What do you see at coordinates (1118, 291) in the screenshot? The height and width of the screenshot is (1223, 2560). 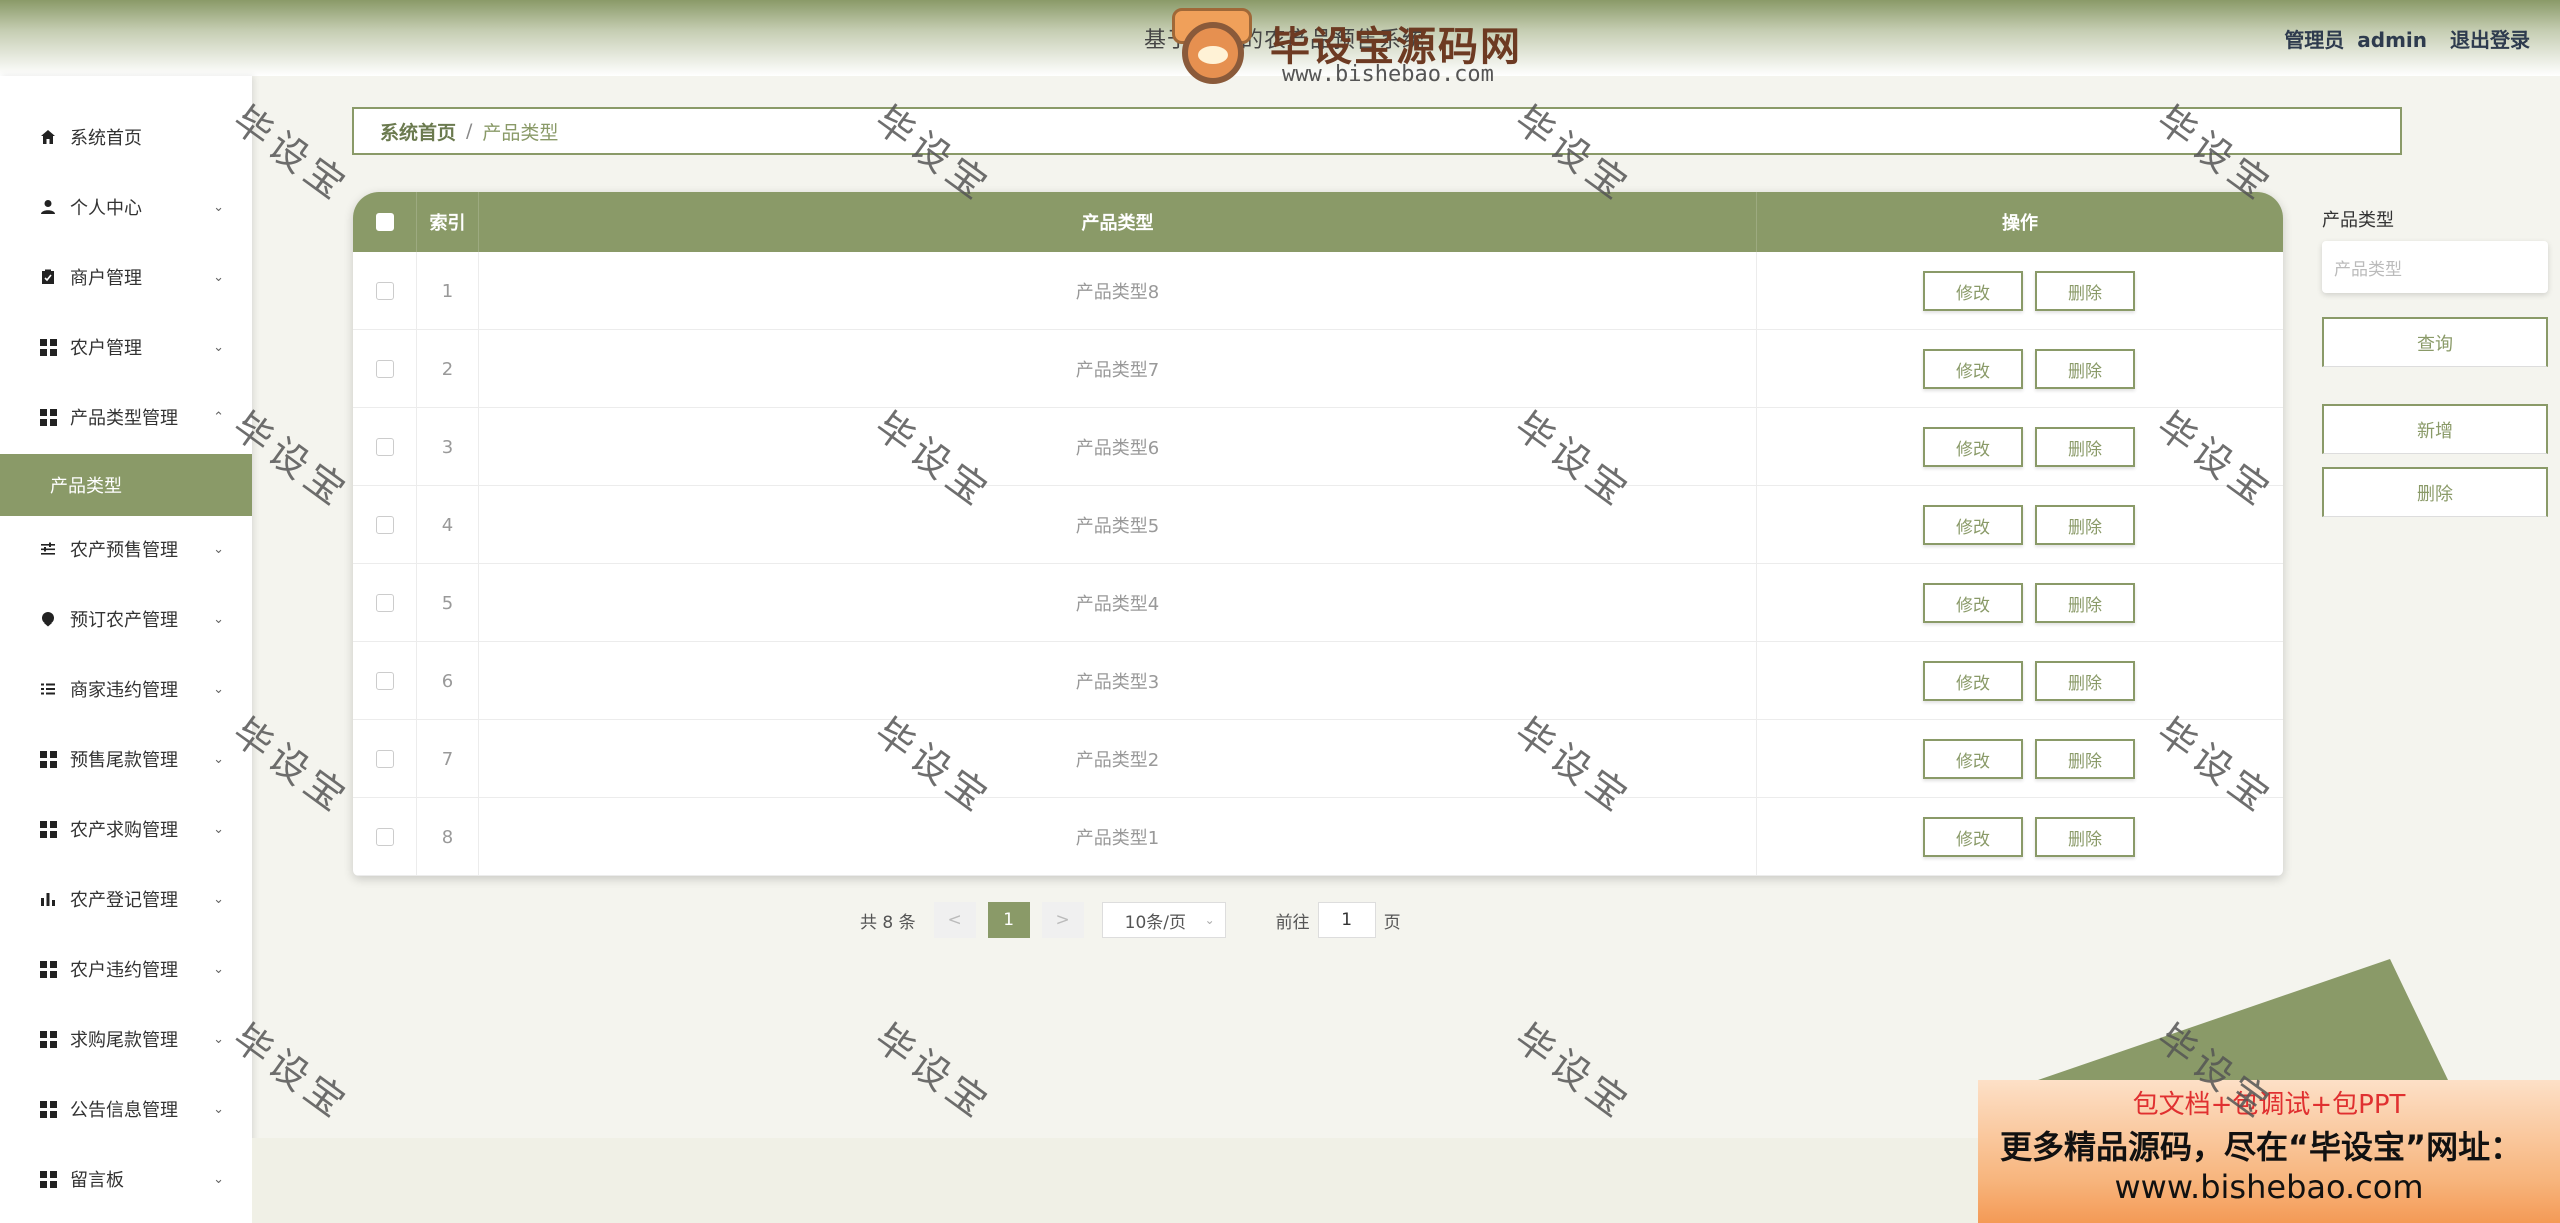 I see `row-type: 产品类型8` at bounding box center [1118, 291].